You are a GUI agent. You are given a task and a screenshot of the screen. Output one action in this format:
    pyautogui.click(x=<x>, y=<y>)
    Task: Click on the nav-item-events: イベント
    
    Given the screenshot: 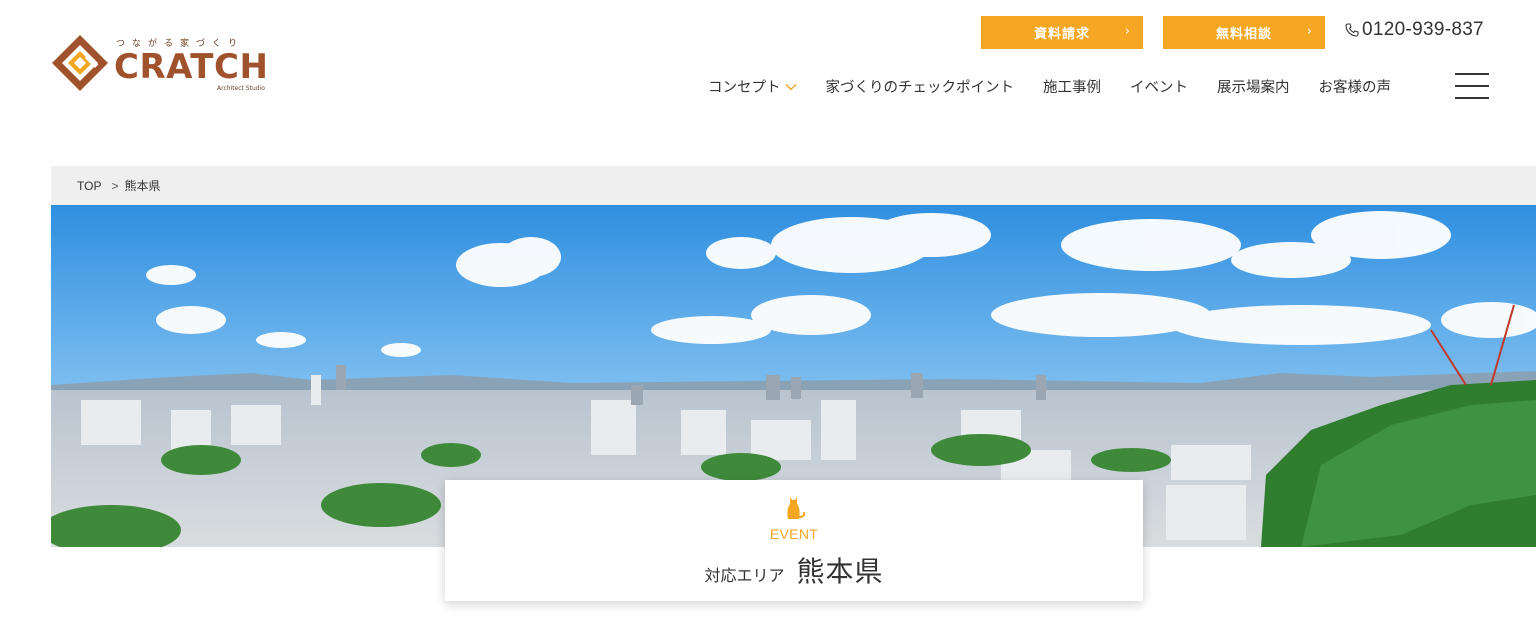 What is the action you would take?
    pyautogui.click(x=1159, y=86)
    